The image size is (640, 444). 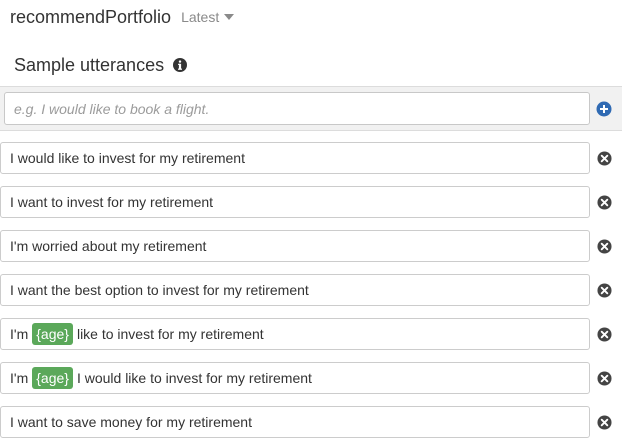 I want to click on add-utterance-input, so click(x=297, y=108).